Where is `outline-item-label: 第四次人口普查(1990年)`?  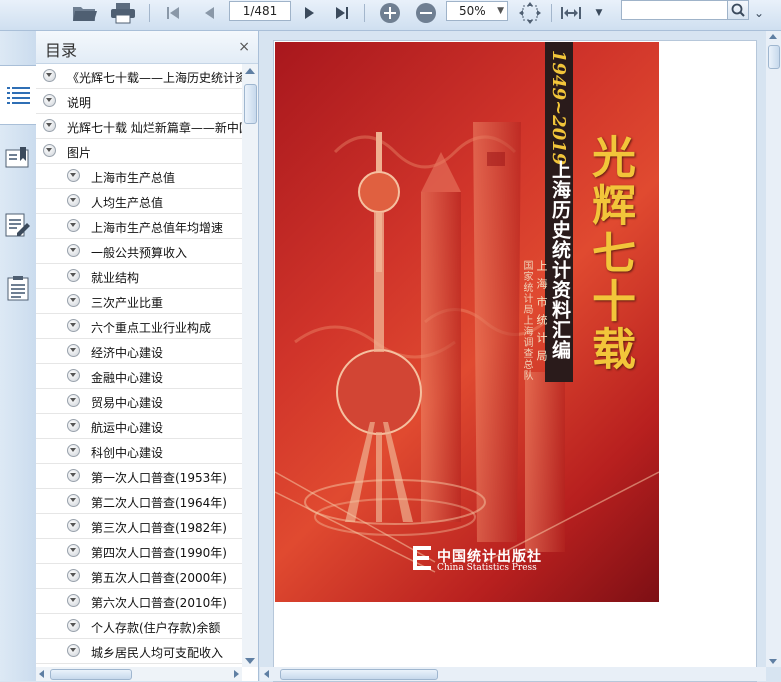 outline-item-label: 第四次人口普查(1990年) is located at coordinates (159, 553).